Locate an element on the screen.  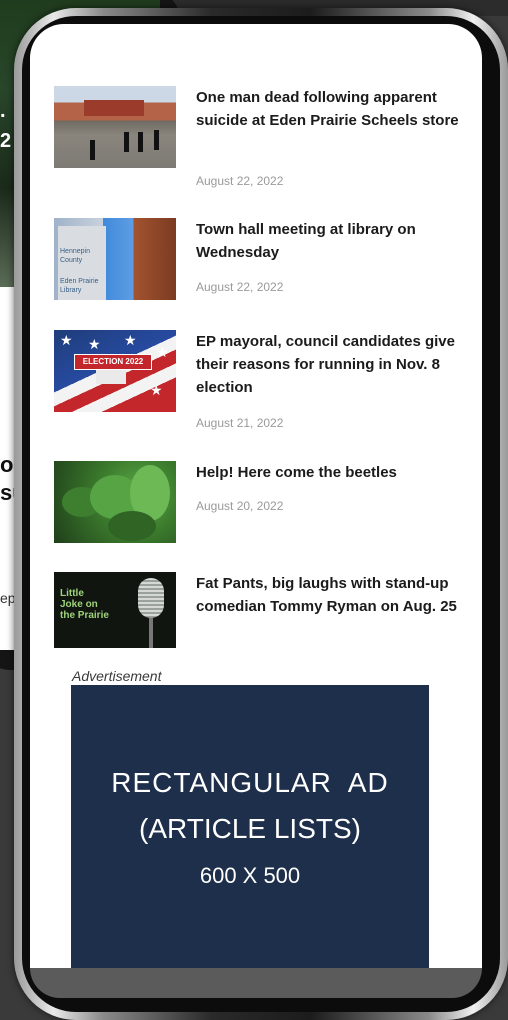
microphone-icon is located at coordinates (151, 598).